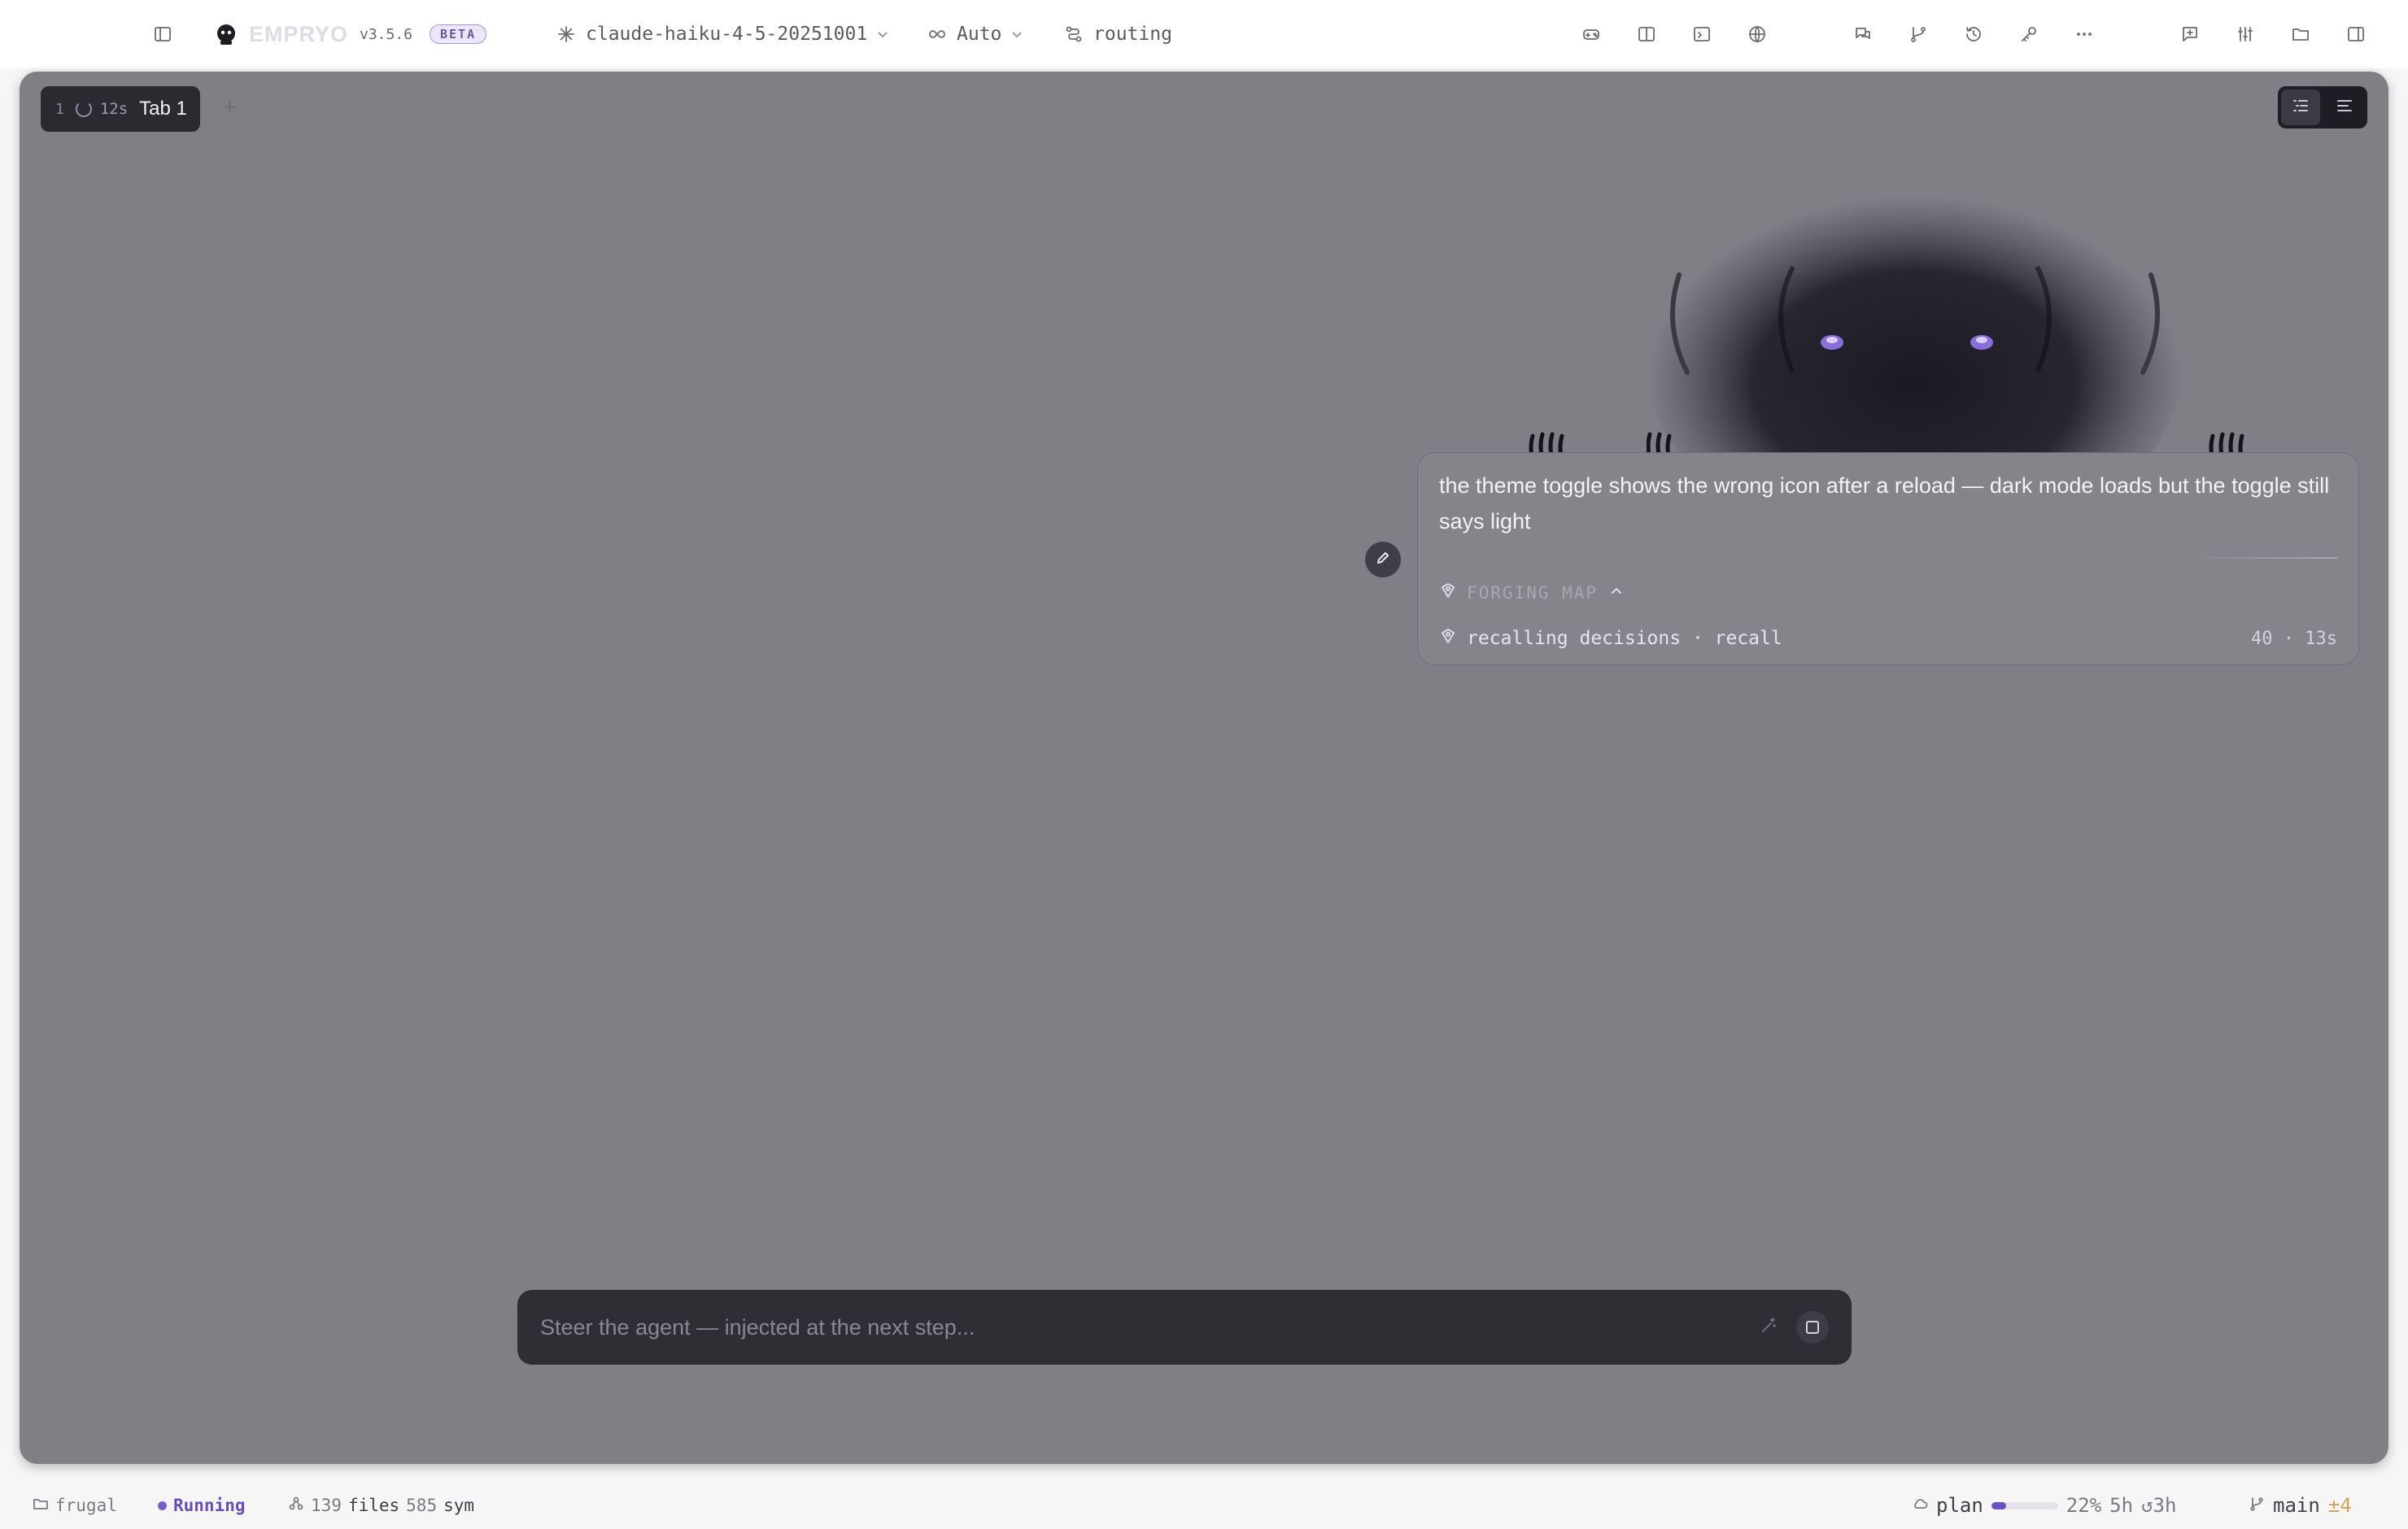 This screenshot has width=2408, height=1529. I want to click on plan-time: 5h, so click(2122, 1505).